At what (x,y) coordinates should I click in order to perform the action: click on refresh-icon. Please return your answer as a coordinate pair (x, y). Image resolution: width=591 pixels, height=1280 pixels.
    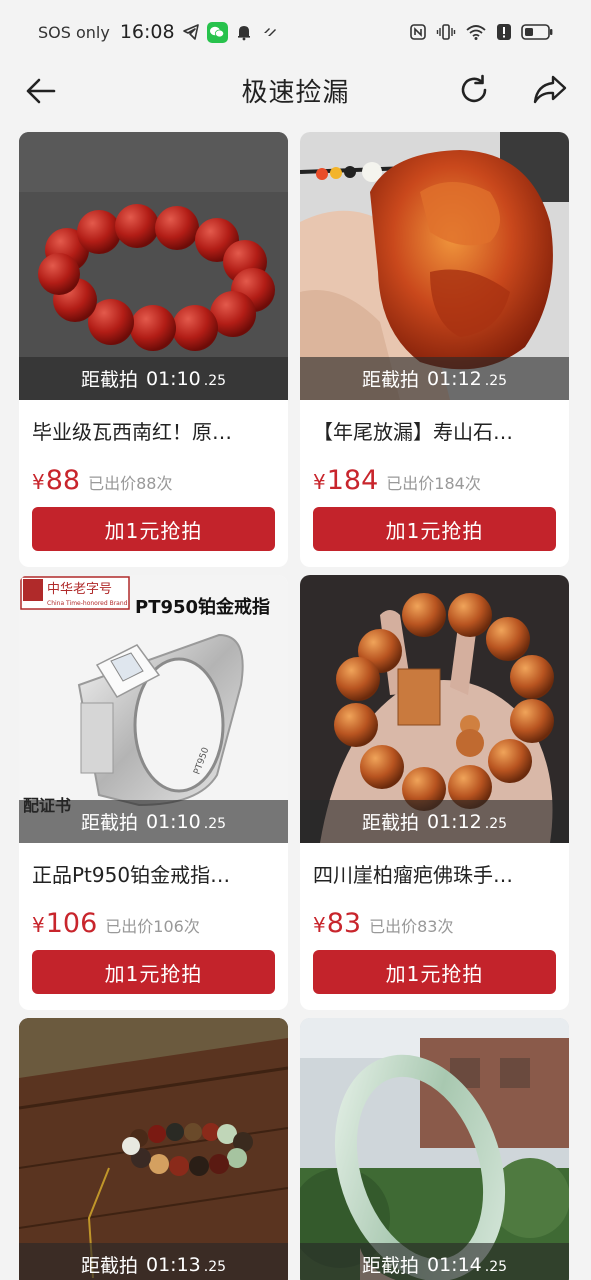
    Looking at the image, I should click on (474, 88).